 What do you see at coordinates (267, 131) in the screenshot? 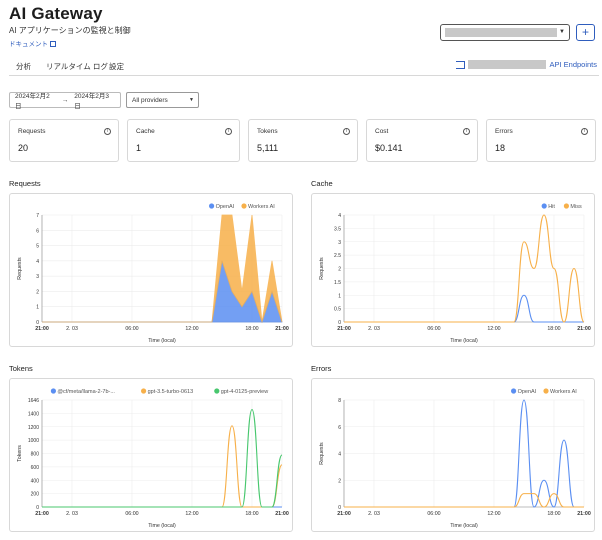
I see `stat-label: Tokens` at bounding box center [267, 131].